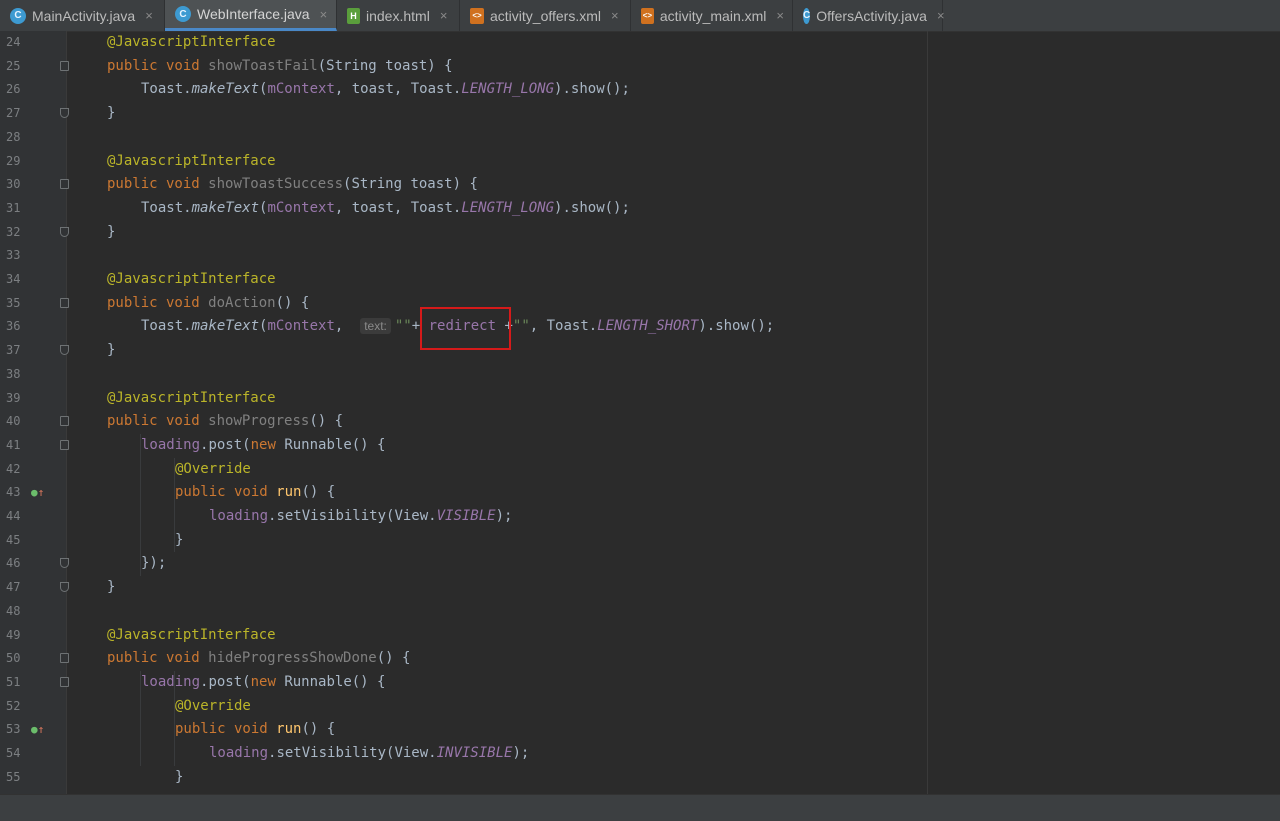  What do you see at coordinates (13, 65) in the screenshot?
I see `line-number: 25` at bounding box center [13, 65].